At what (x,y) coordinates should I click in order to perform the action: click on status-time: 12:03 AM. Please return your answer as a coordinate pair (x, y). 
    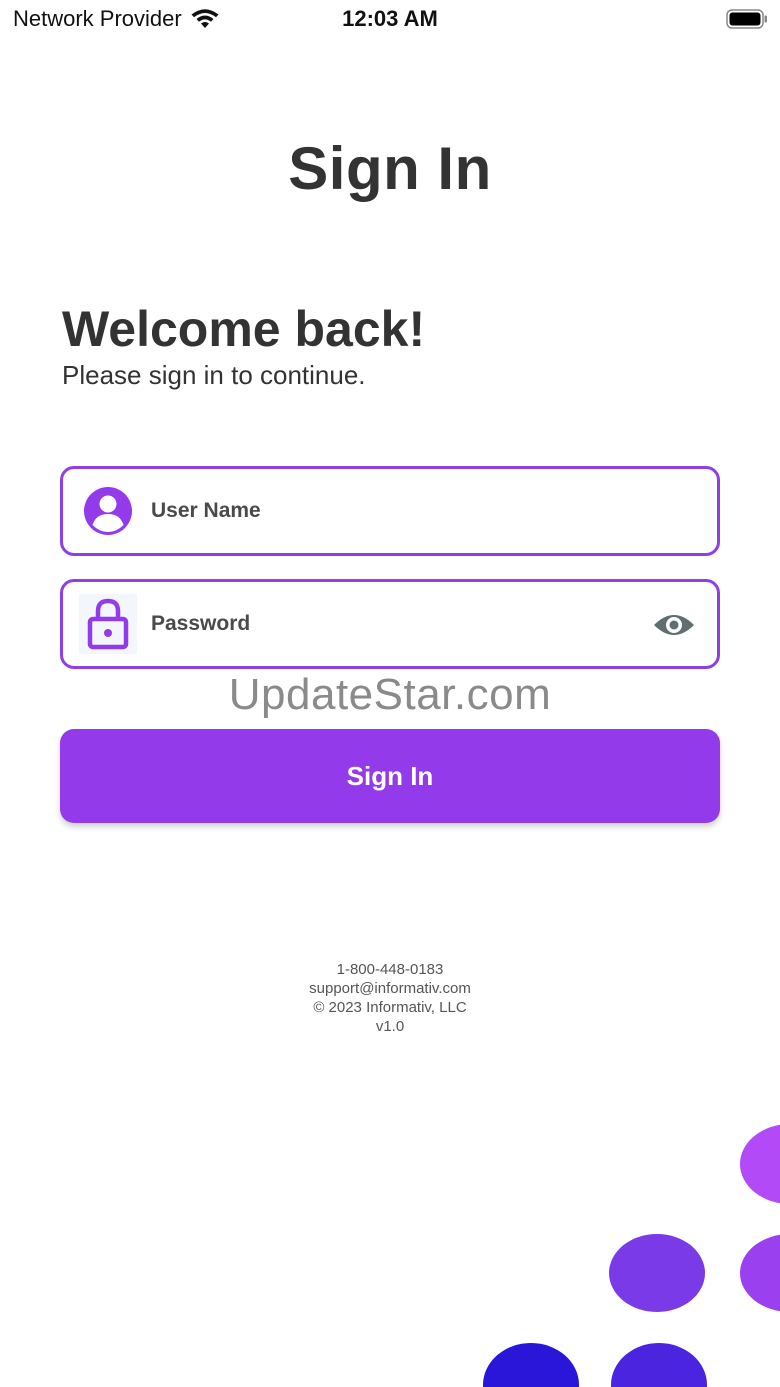
    Looking at the image, I should click on (390, 18).